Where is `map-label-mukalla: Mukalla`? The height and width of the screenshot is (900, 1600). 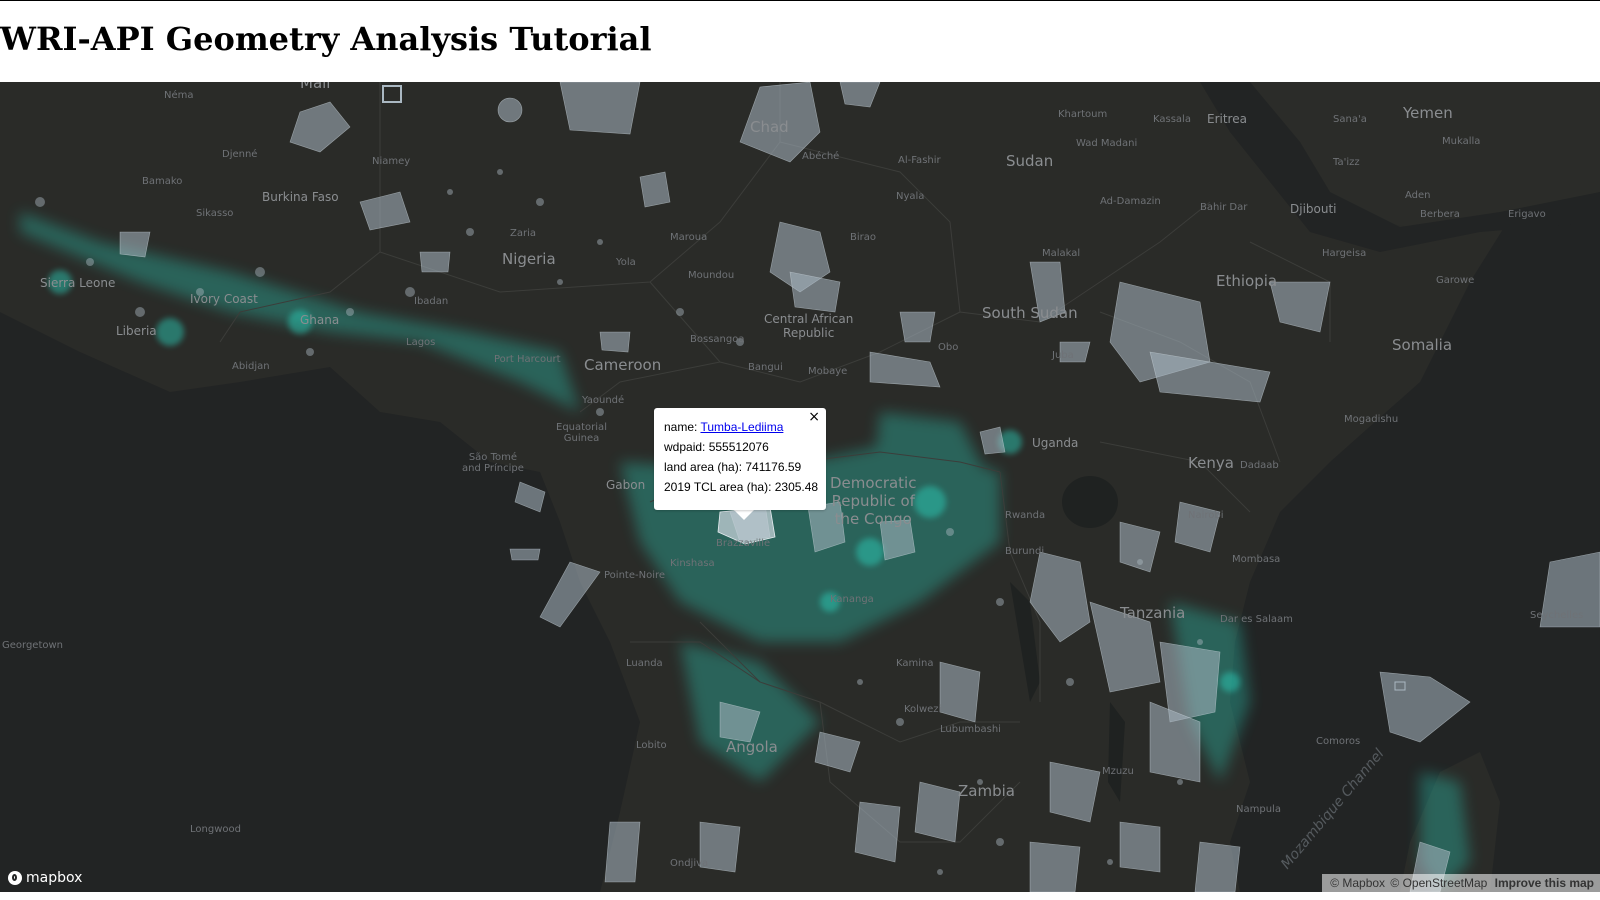 map-label-mukalla: Mukalla is located at coordinates (1461, 141).